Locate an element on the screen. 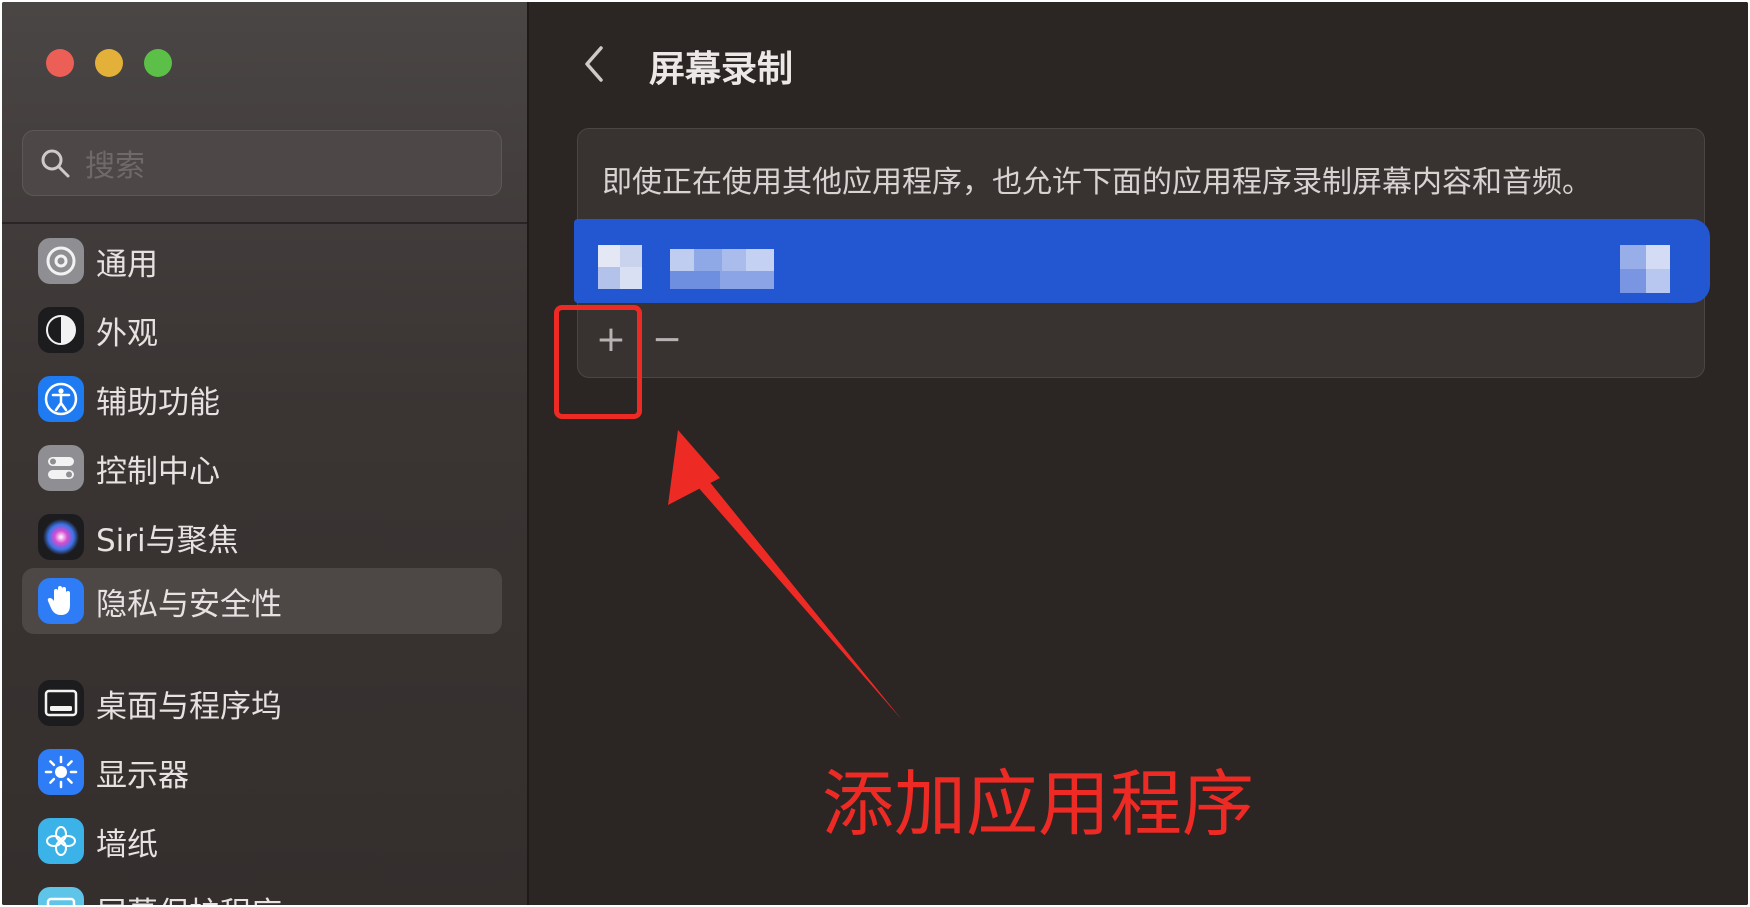 Image resolution: width=1750 pixels, height=907 pixels. search-placeholder: 搜索 is located at coordinates (115, 166).